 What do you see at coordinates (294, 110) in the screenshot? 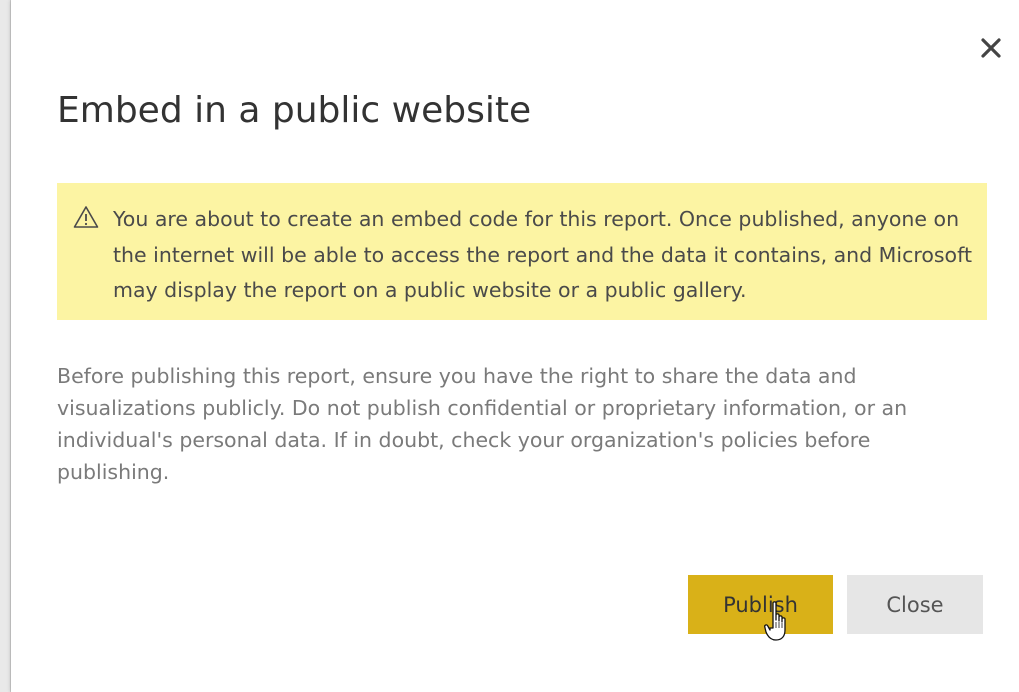
I see `dialog-title: Embed in a public website` at bounding box center [294, 110].